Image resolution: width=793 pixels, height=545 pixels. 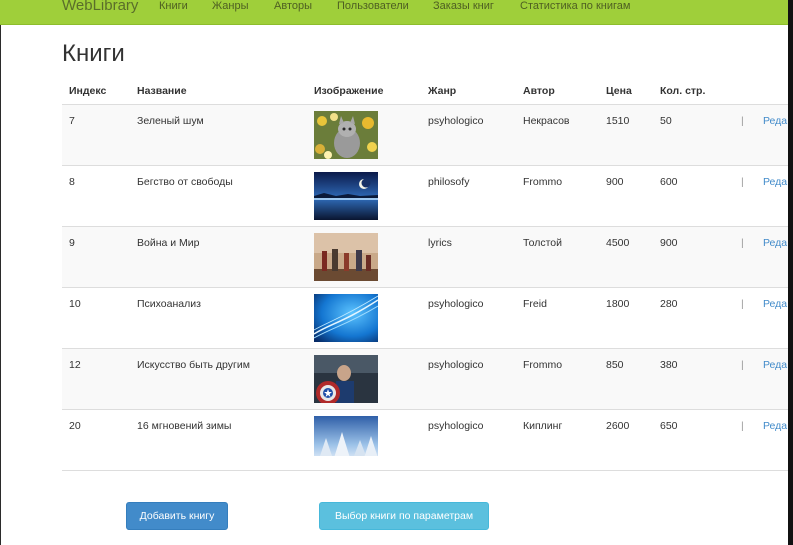 What do you see at coordinates (669, 182) in the screenshot?
I see `cell-pages: 600` at bounding box center [669, 182].